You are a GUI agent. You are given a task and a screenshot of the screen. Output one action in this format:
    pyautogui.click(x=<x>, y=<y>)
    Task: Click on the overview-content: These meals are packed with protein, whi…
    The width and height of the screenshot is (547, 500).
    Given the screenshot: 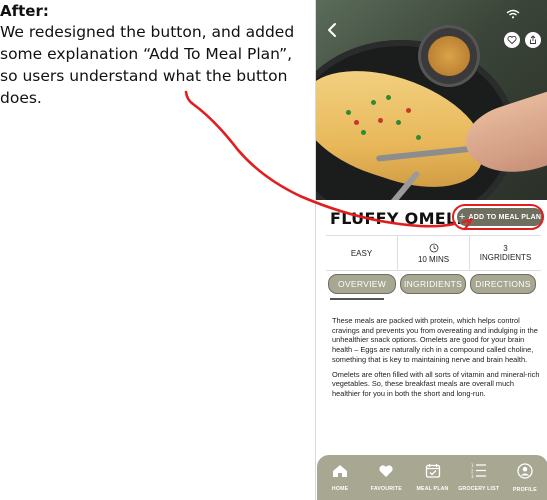 What is the action you would take?
    pyautogui.click(x=436, y=360)
    